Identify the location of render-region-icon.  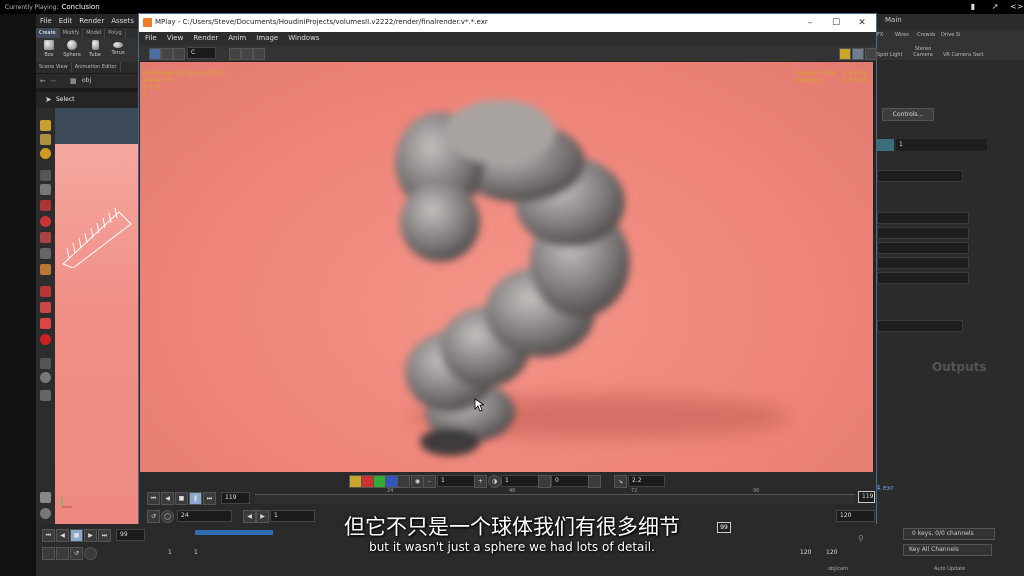
(45, 395).